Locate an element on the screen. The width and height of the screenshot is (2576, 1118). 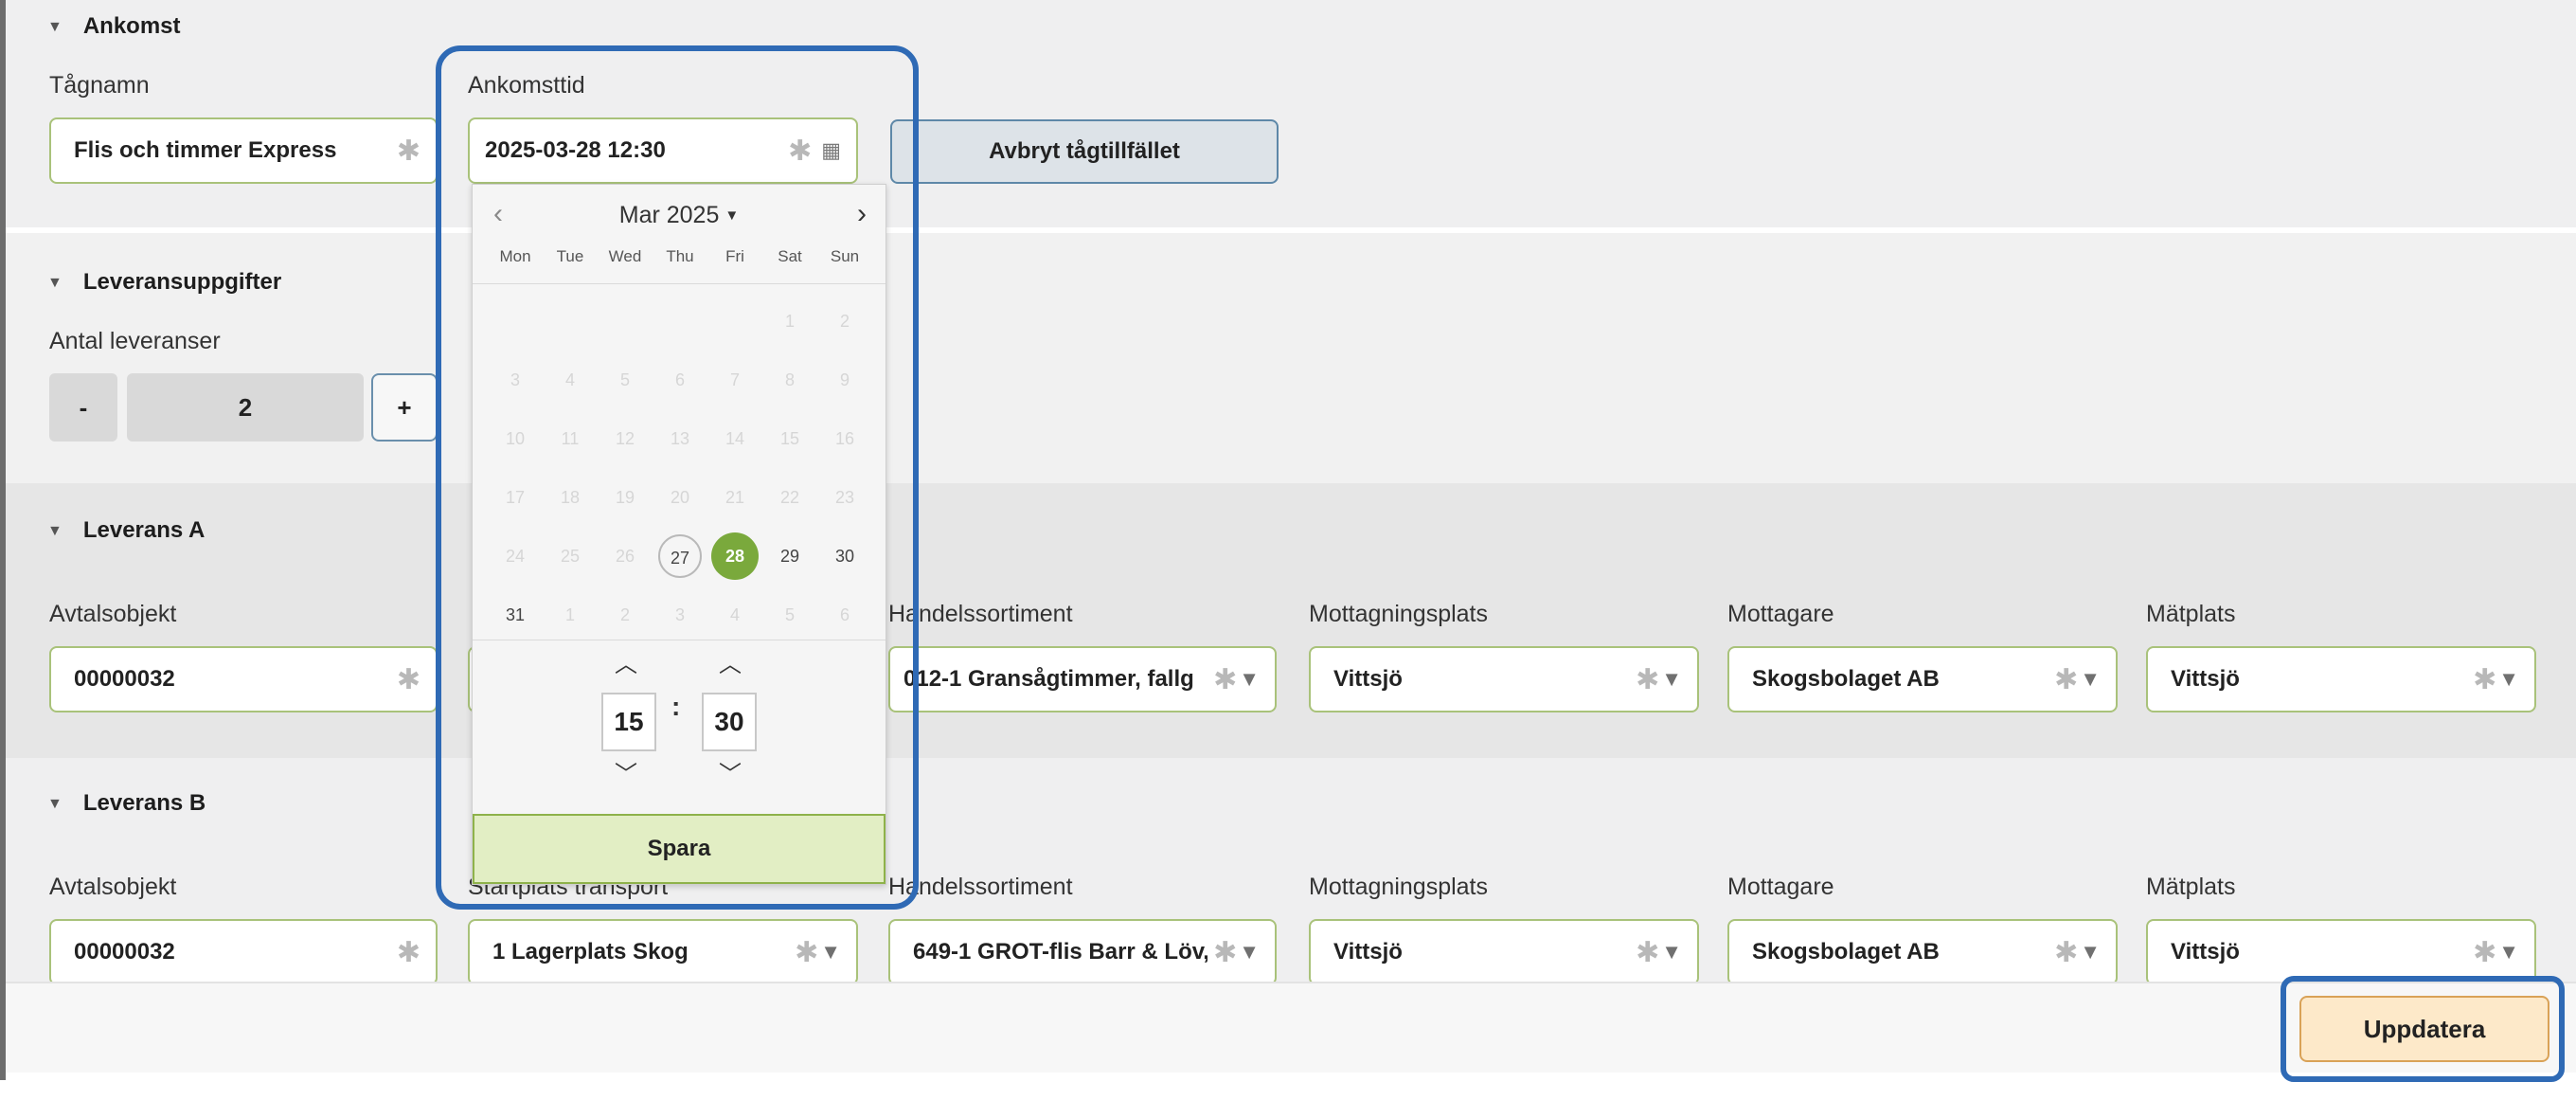
leverans-b-title: Leverans B is located at coordinates (144, 803).